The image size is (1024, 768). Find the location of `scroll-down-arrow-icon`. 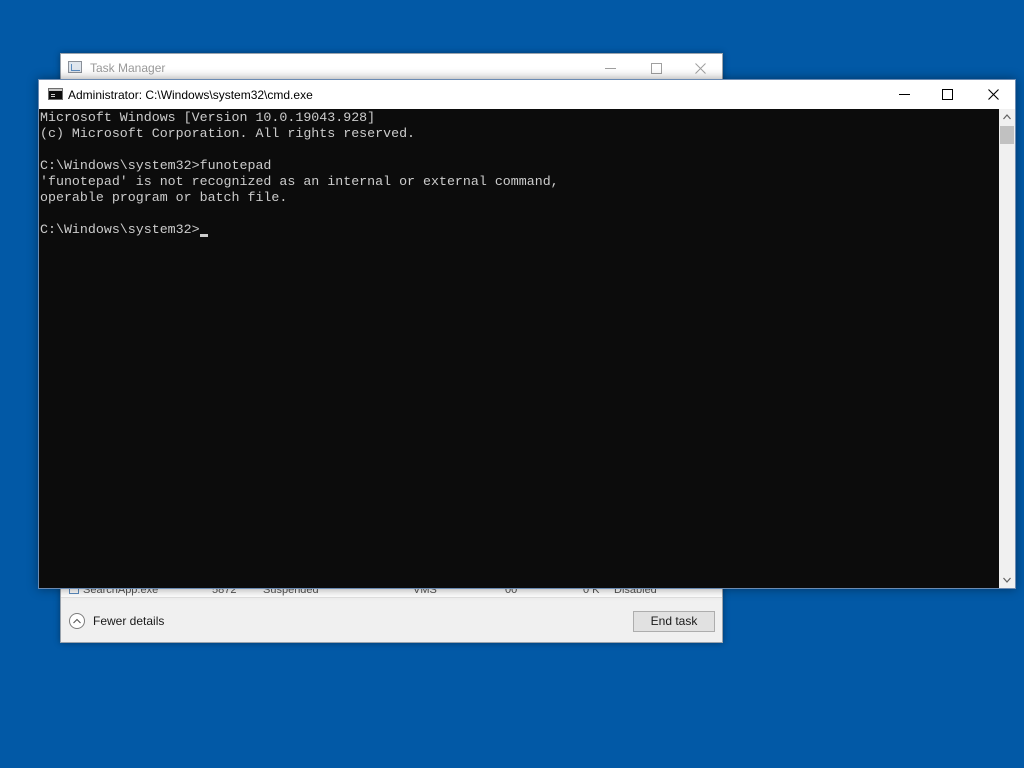

scroll-down-arrow-icon is located at coordinates (1007, 580).